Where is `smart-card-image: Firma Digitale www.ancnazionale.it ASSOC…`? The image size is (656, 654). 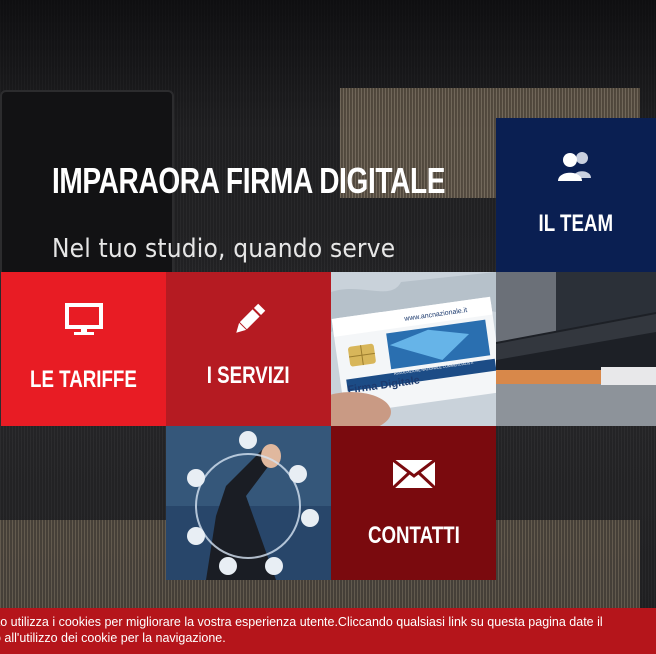 smart-card-image: Firma Digitale www.ancnazionale.it ASSOC… is located at coordinates (413, 349).